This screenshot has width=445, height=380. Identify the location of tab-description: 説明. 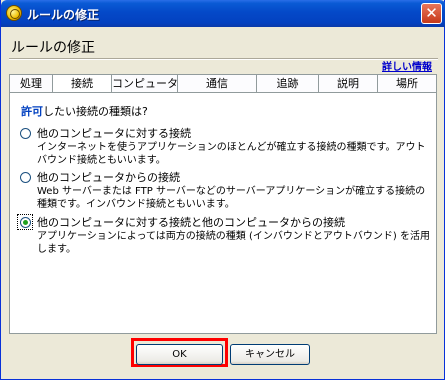
(347, 83).